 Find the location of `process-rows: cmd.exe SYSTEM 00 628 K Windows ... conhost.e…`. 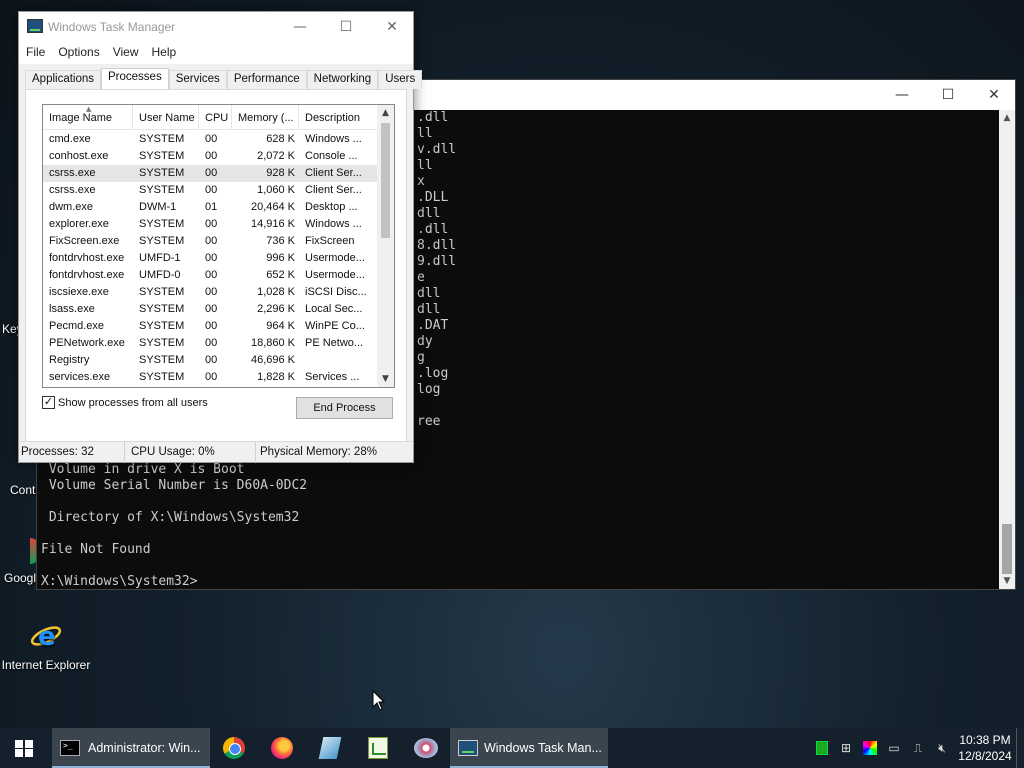

process-rows: cmd.exe SYSTEM 00 628 K Windows ... conhost.e… is located at coordinates (210, 258).